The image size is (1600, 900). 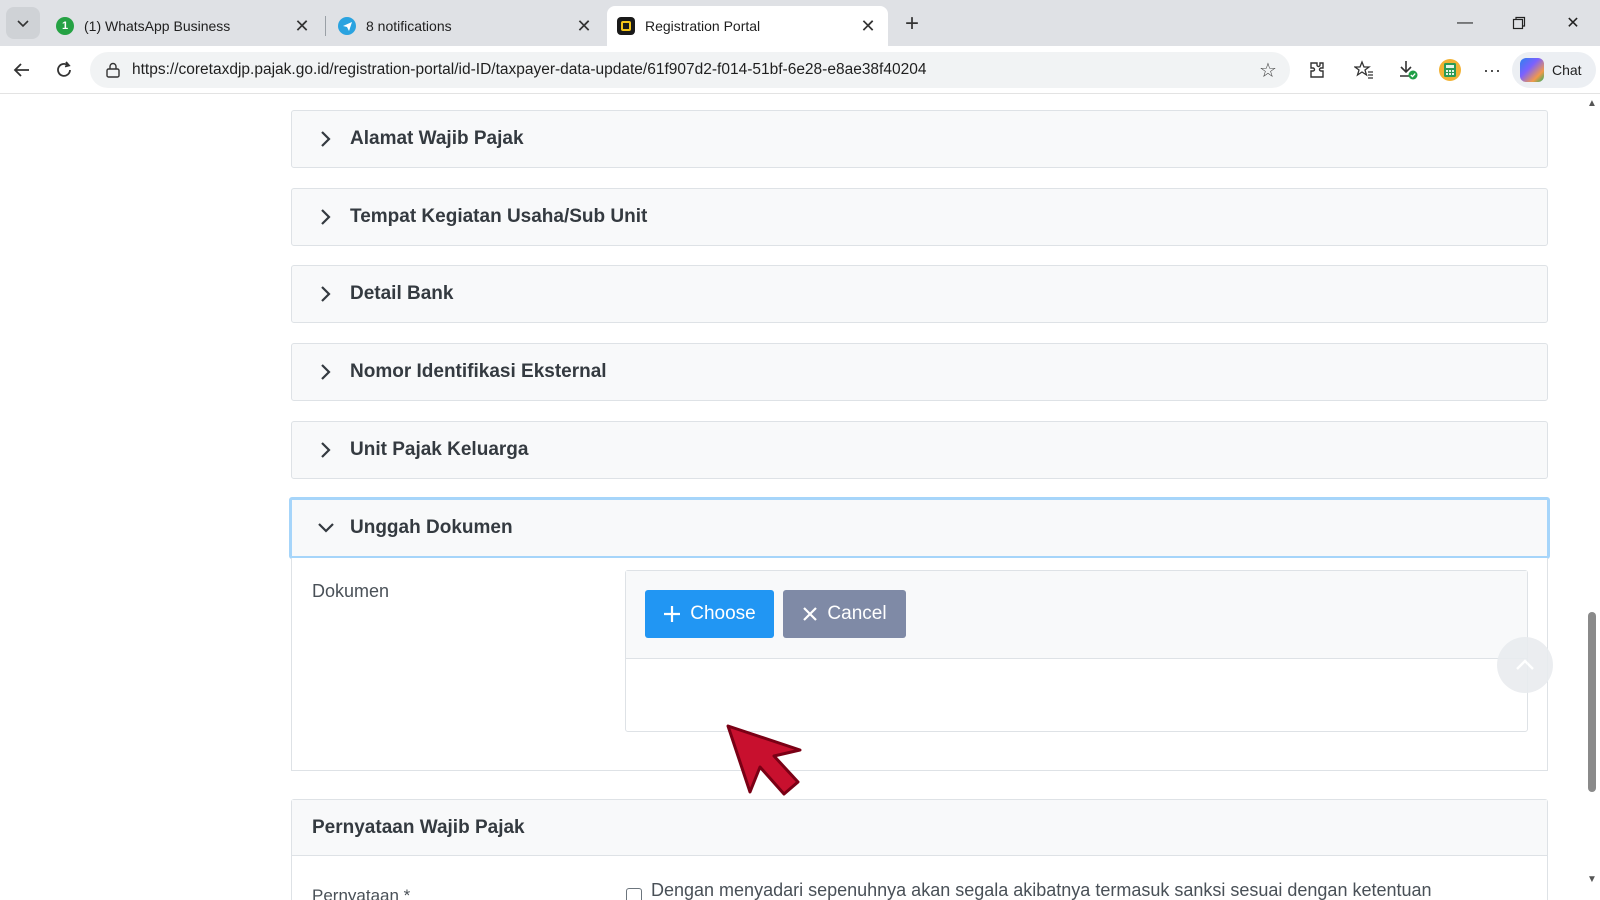 What do you see at coordinates (402, 293) in the screenshot?
I see `accordion-title: Detail Bank` at bounding box center [402, 293].